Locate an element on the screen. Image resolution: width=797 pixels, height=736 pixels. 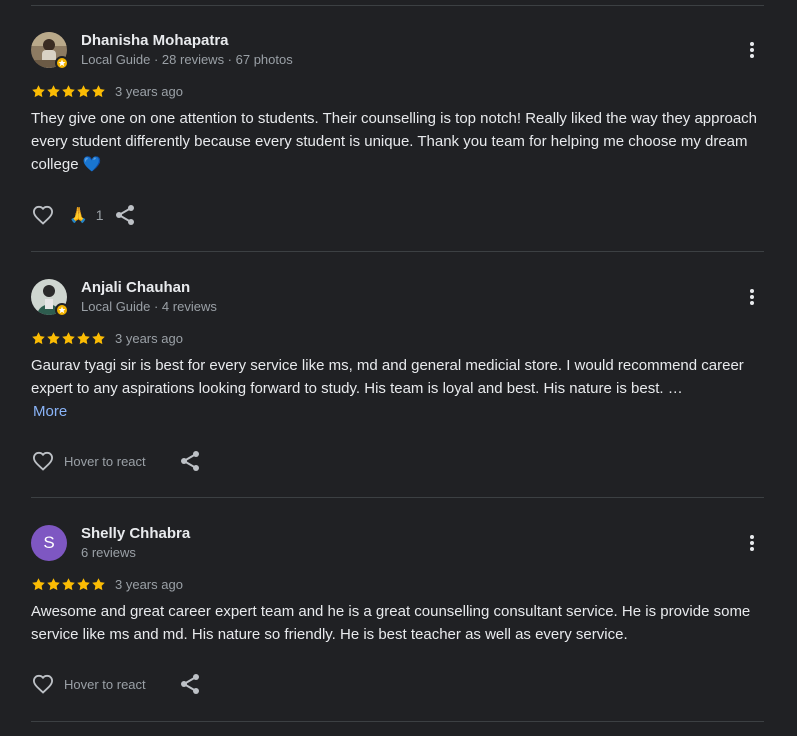
avatar-letter: S is located at coordinates (49, 543).